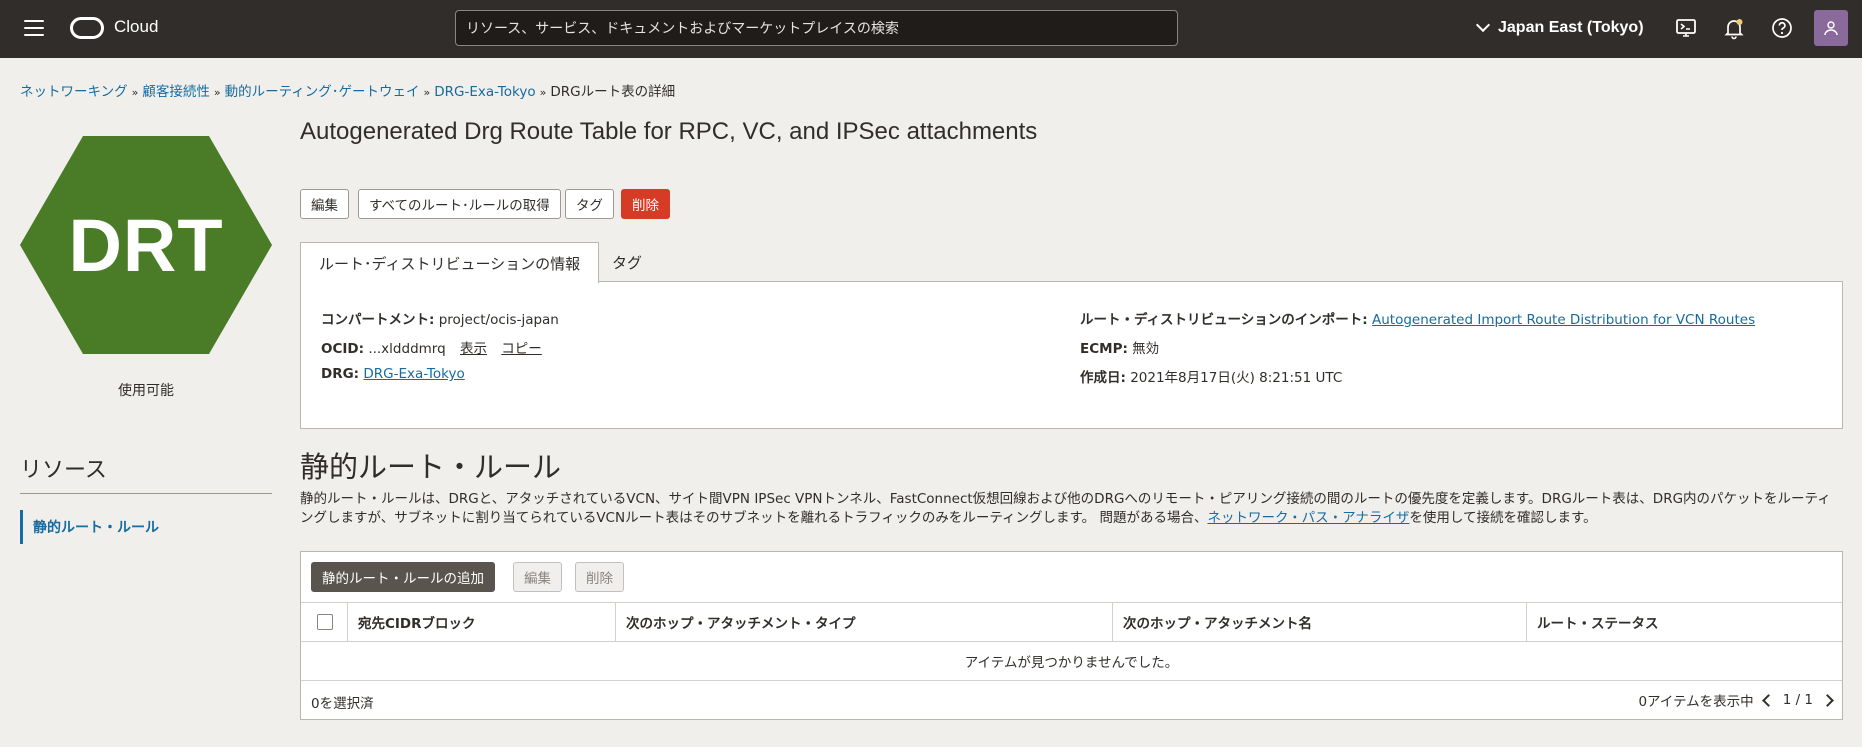 This screenshot has height=747, width=1862. Describe the element at coordinates (537, 577) in the screenshot. I see `rule-edit-button: 編集` at that location.